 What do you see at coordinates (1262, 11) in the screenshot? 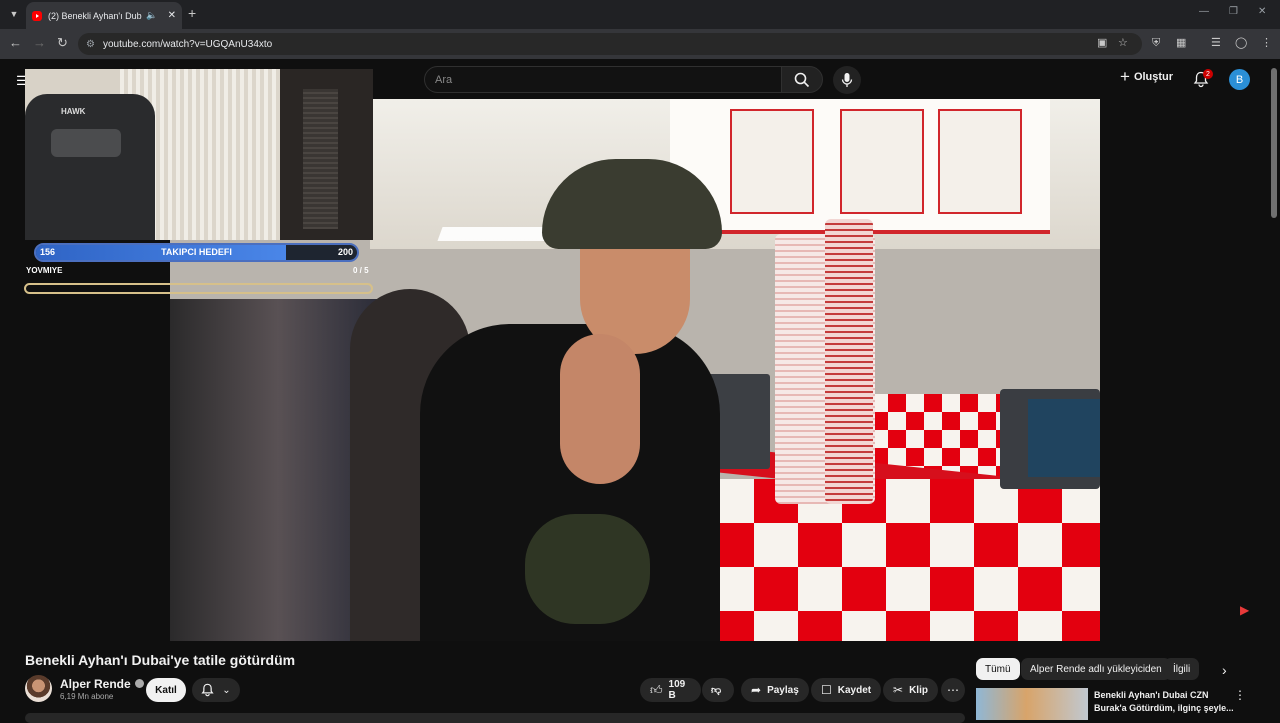
I see `close-window-icon: ✕` at bounding box center [1262, 11].